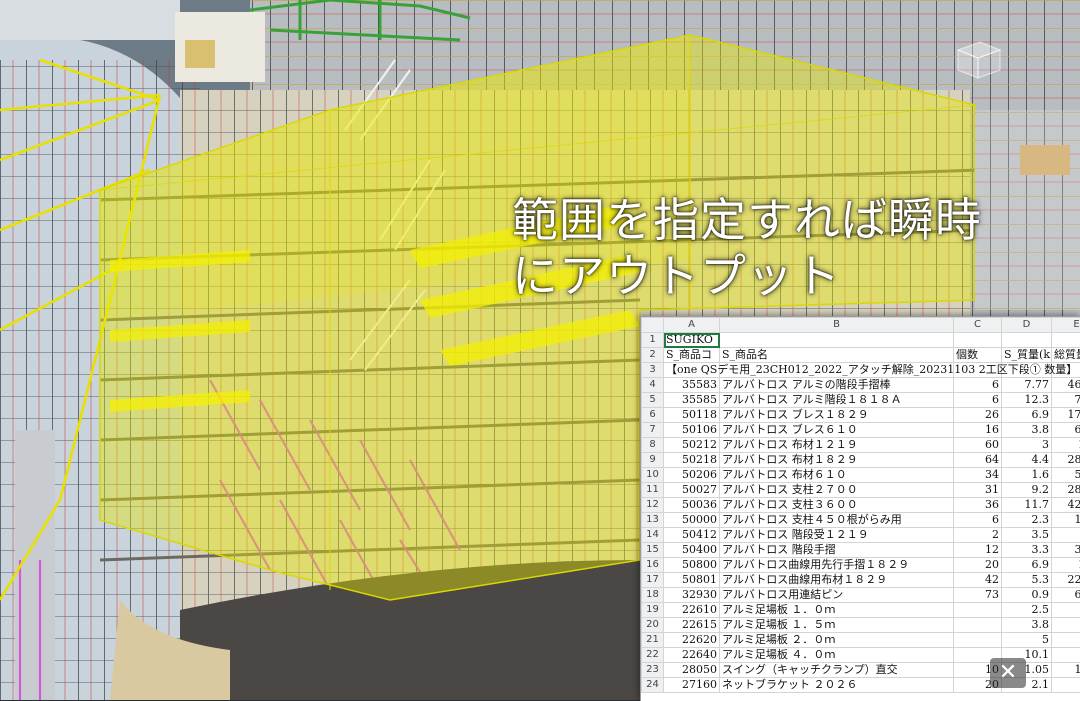 Image resolution: width=1080 pixels, height=701 pixels. What do you see at coordinates (692, 475) in the screenshot?
I see `cell-a: 50206` at bounding box center [692, 475].